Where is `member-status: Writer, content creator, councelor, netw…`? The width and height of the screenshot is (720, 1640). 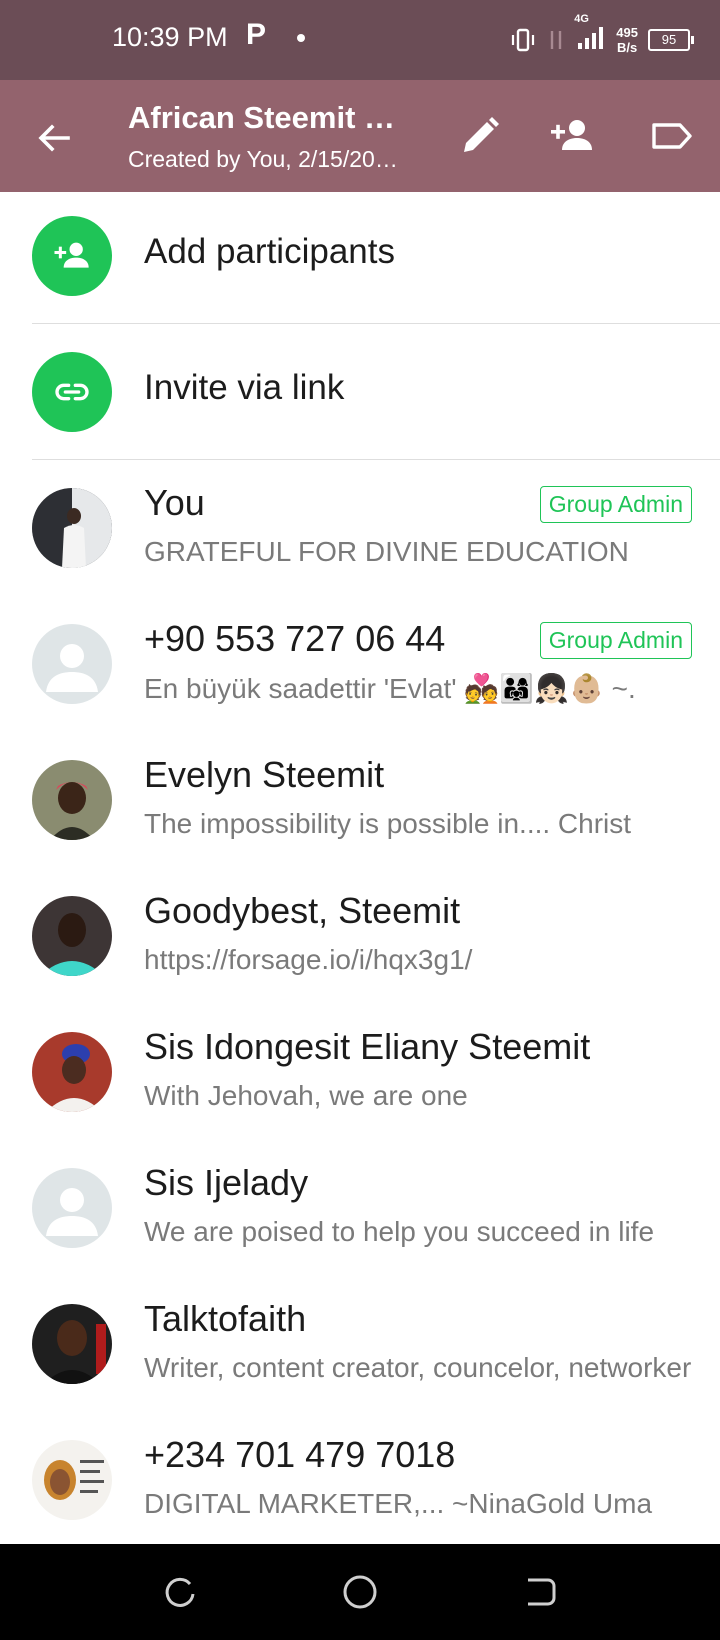
member-status: Writer, content creator, councelor, netw… is located at coordinates (418, 1367).